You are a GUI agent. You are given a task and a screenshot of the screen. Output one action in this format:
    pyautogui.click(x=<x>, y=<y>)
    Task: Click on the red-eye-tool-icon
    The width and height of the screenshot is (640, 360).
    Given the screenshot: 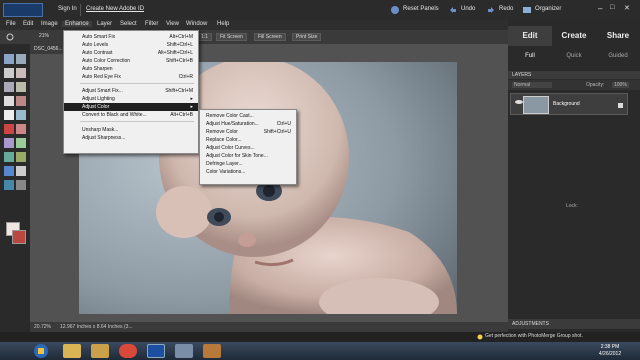 What is the action you would take?
    pyautogui.click(x=9, y=129)
    